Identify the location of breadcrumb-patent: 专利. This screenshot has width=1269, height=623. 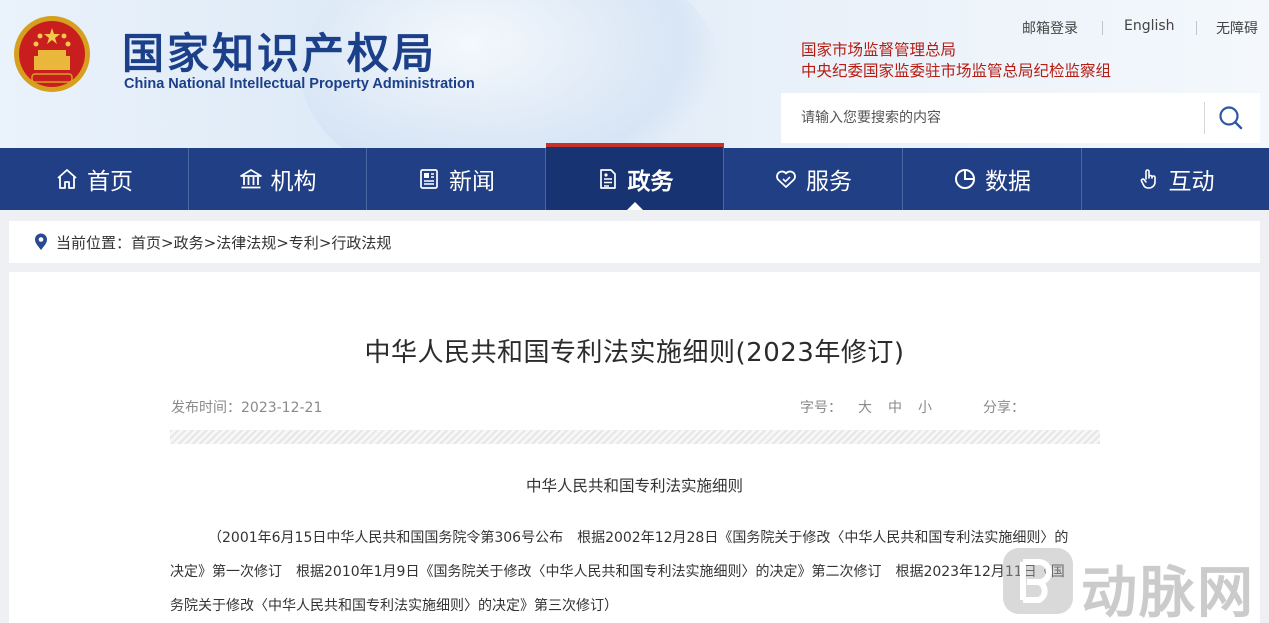
(304, 243).